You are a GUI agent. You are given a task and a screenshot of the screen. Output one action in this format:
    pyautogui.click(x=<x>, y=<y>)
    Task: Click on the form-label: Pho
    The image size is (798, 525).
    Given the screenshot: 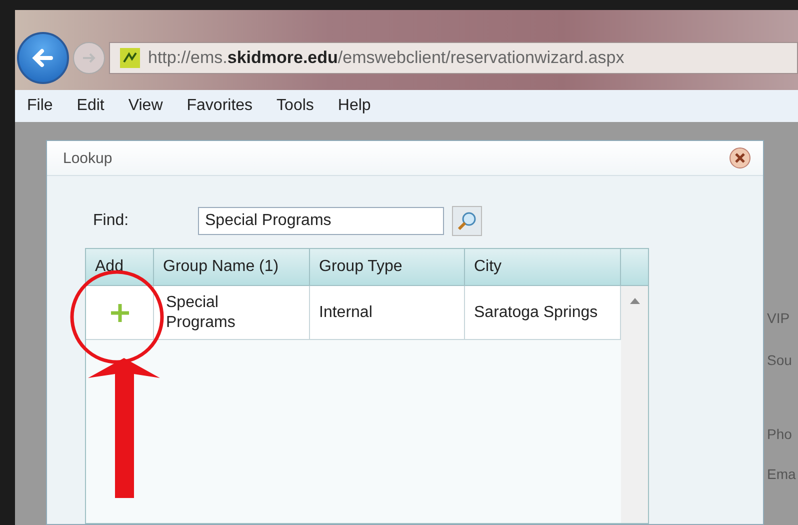 What is the action you would take?
    pyautogui.click(x=780, y=434)
    